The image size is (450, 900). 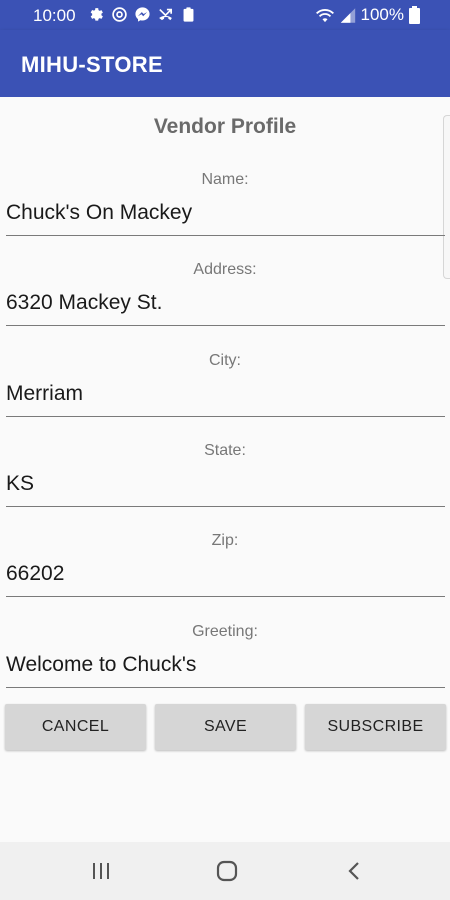 I want to click on city-field-group: City: Merriam, so click(x=225, y=397).